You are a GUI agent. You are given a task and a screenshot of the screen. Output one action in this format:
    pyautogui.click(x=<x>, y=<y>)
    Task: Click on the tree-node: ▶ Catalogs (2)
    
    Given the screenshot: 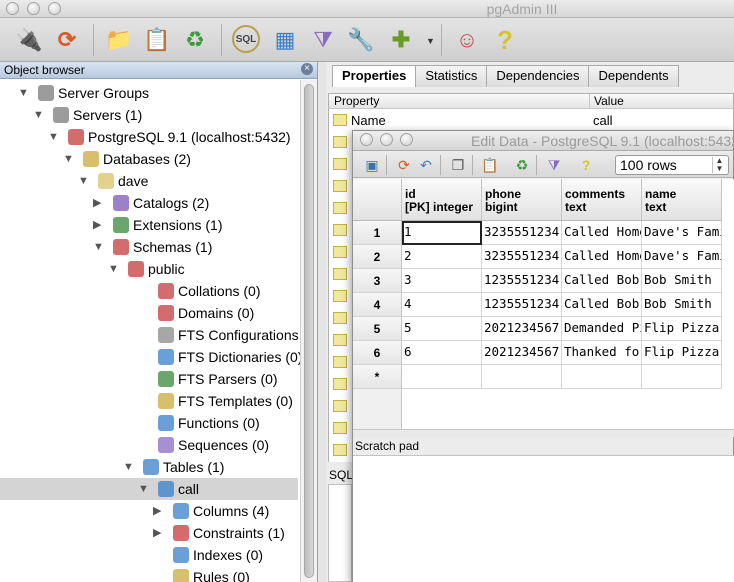 What is the action you would take?
    pyautogui.click(x=149, y=203)
    